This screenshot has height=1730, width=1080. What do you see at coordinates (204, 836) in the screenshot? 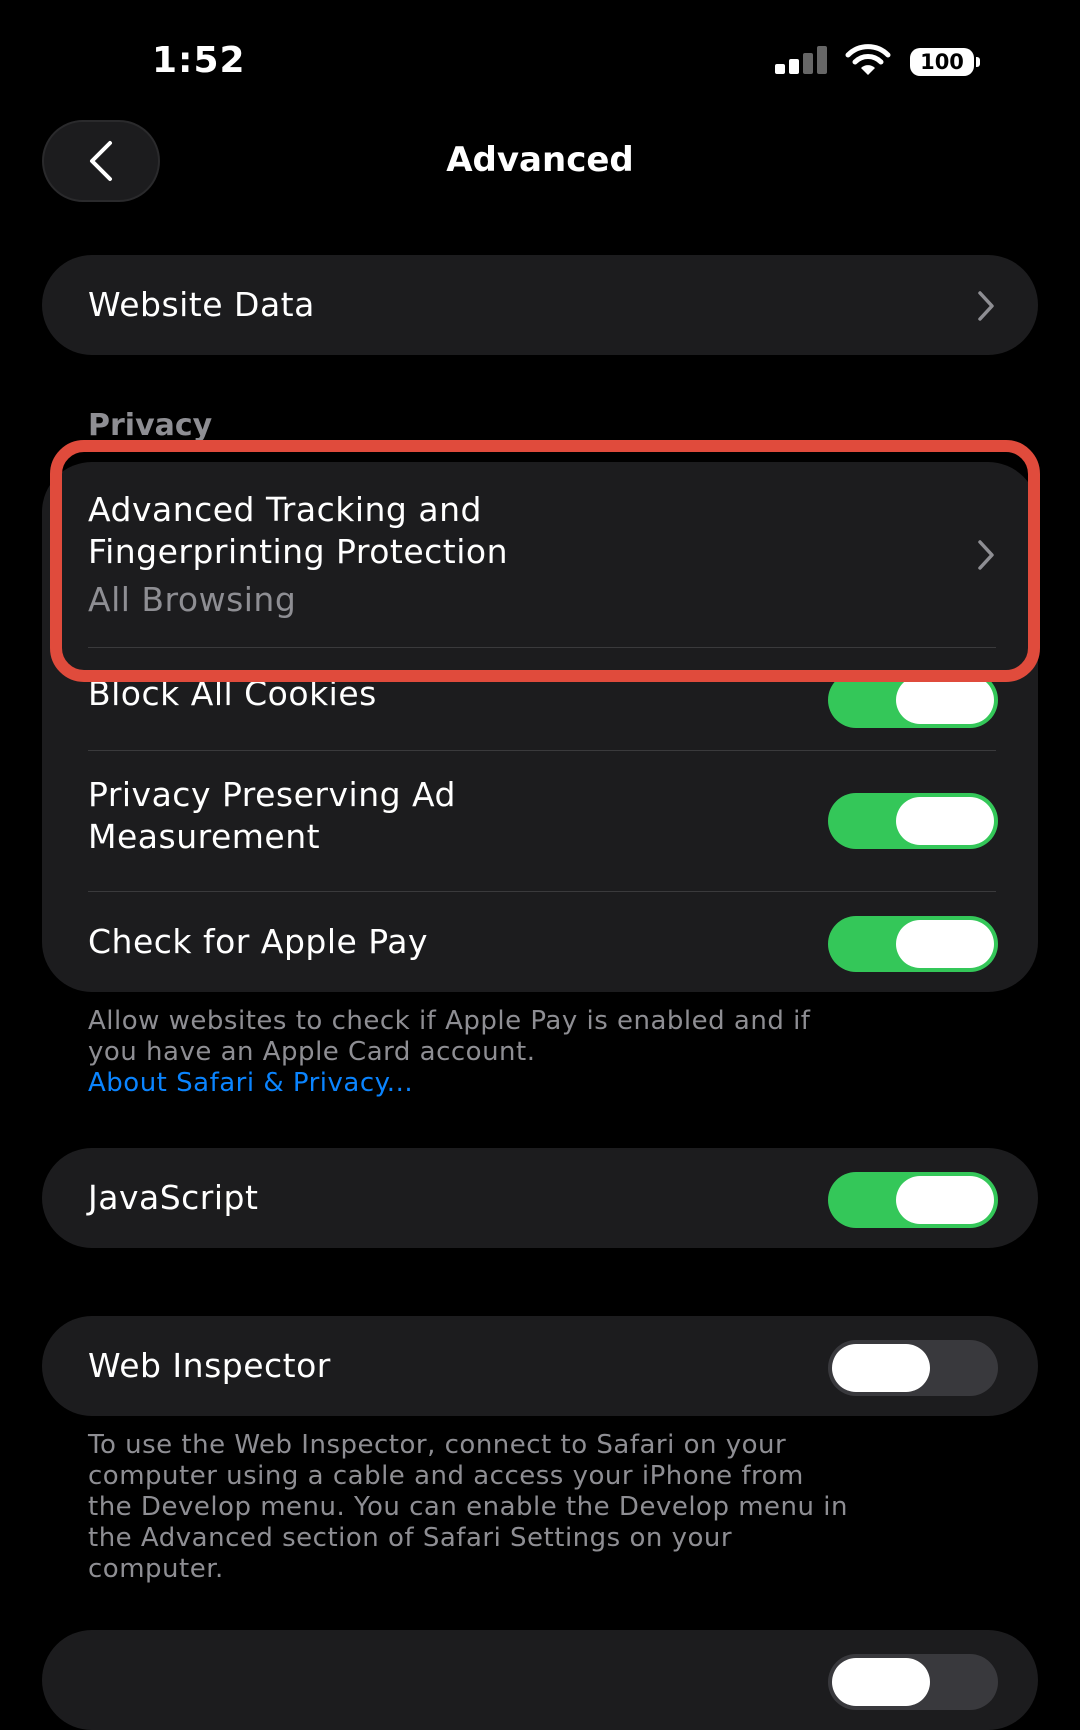
I see `ad-measurement-label-line2: Measurement` at bounding box center [204, 836].